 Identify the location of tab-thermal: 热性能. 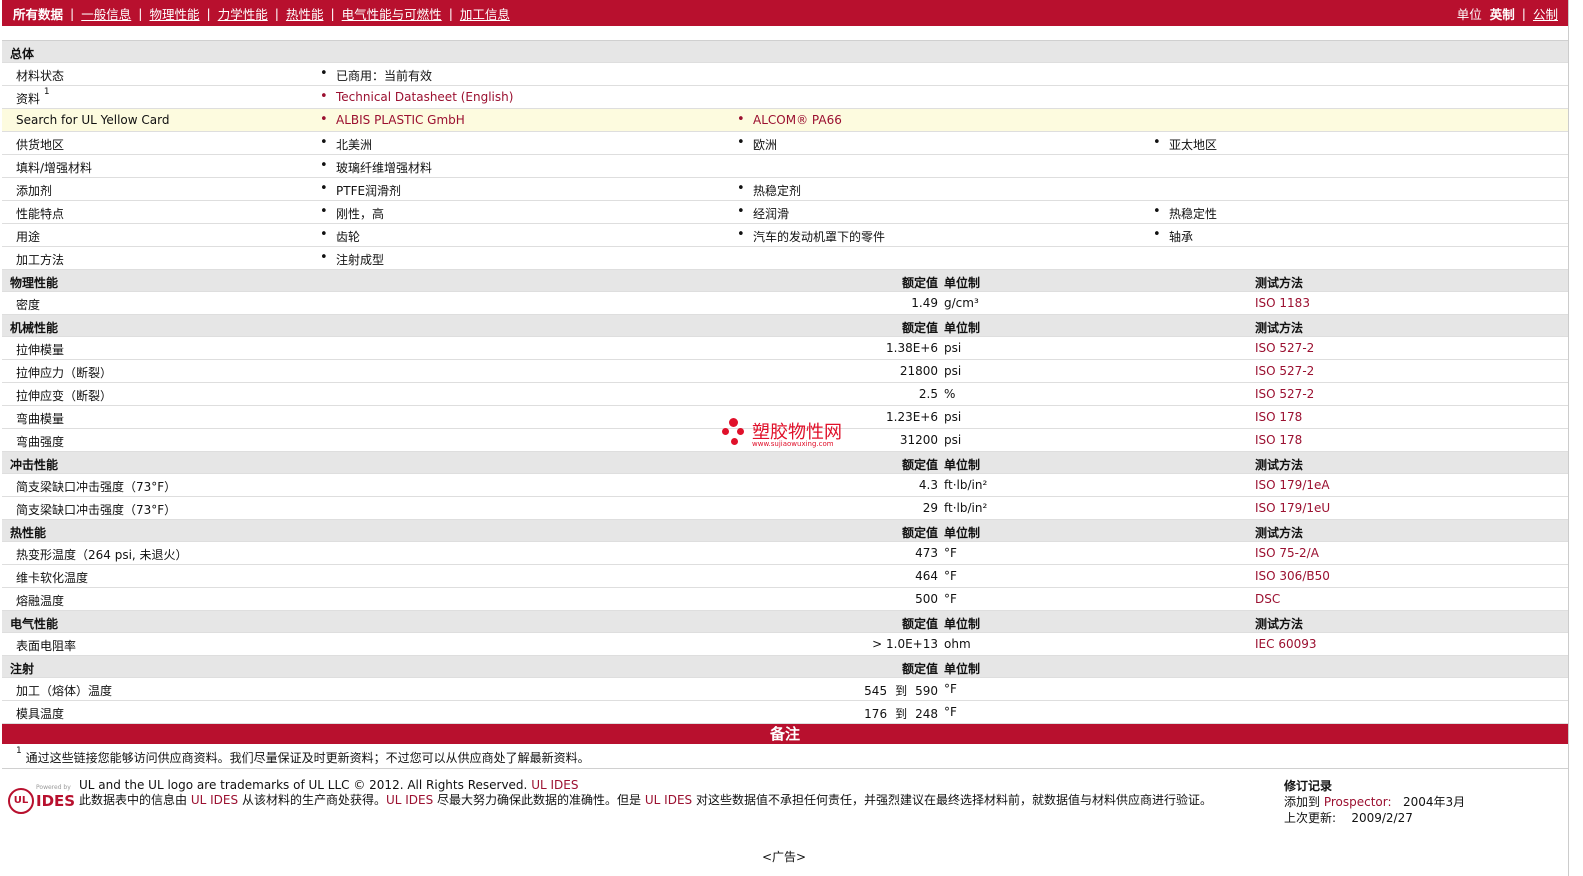
(305, 13).